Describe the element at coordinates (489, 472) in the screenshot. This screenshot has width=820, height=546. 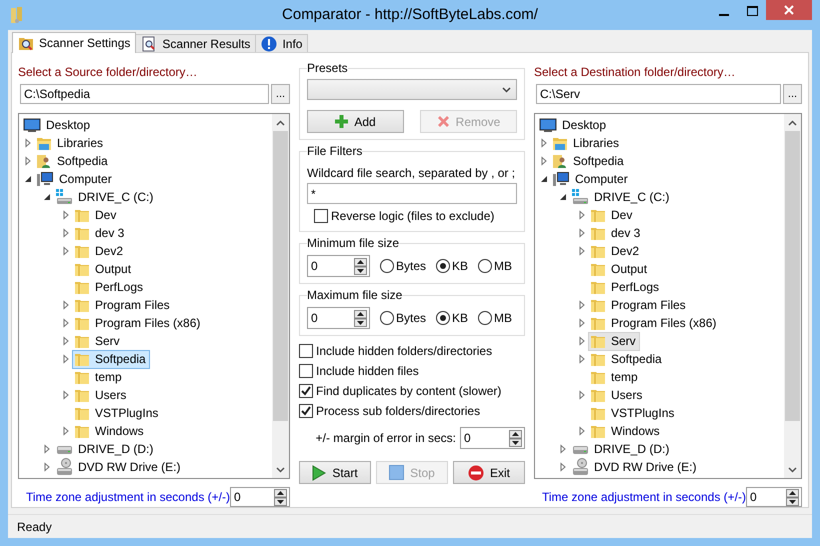
I see `action-button: Exit` at that location.